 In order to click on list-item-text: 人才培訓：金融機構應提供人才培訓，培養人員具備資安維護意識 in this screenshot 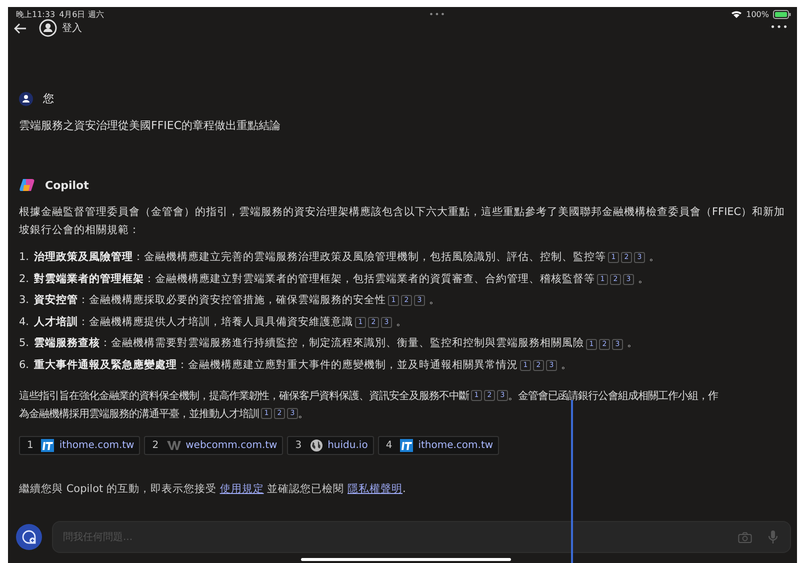, I will do `click(193, 322)`.